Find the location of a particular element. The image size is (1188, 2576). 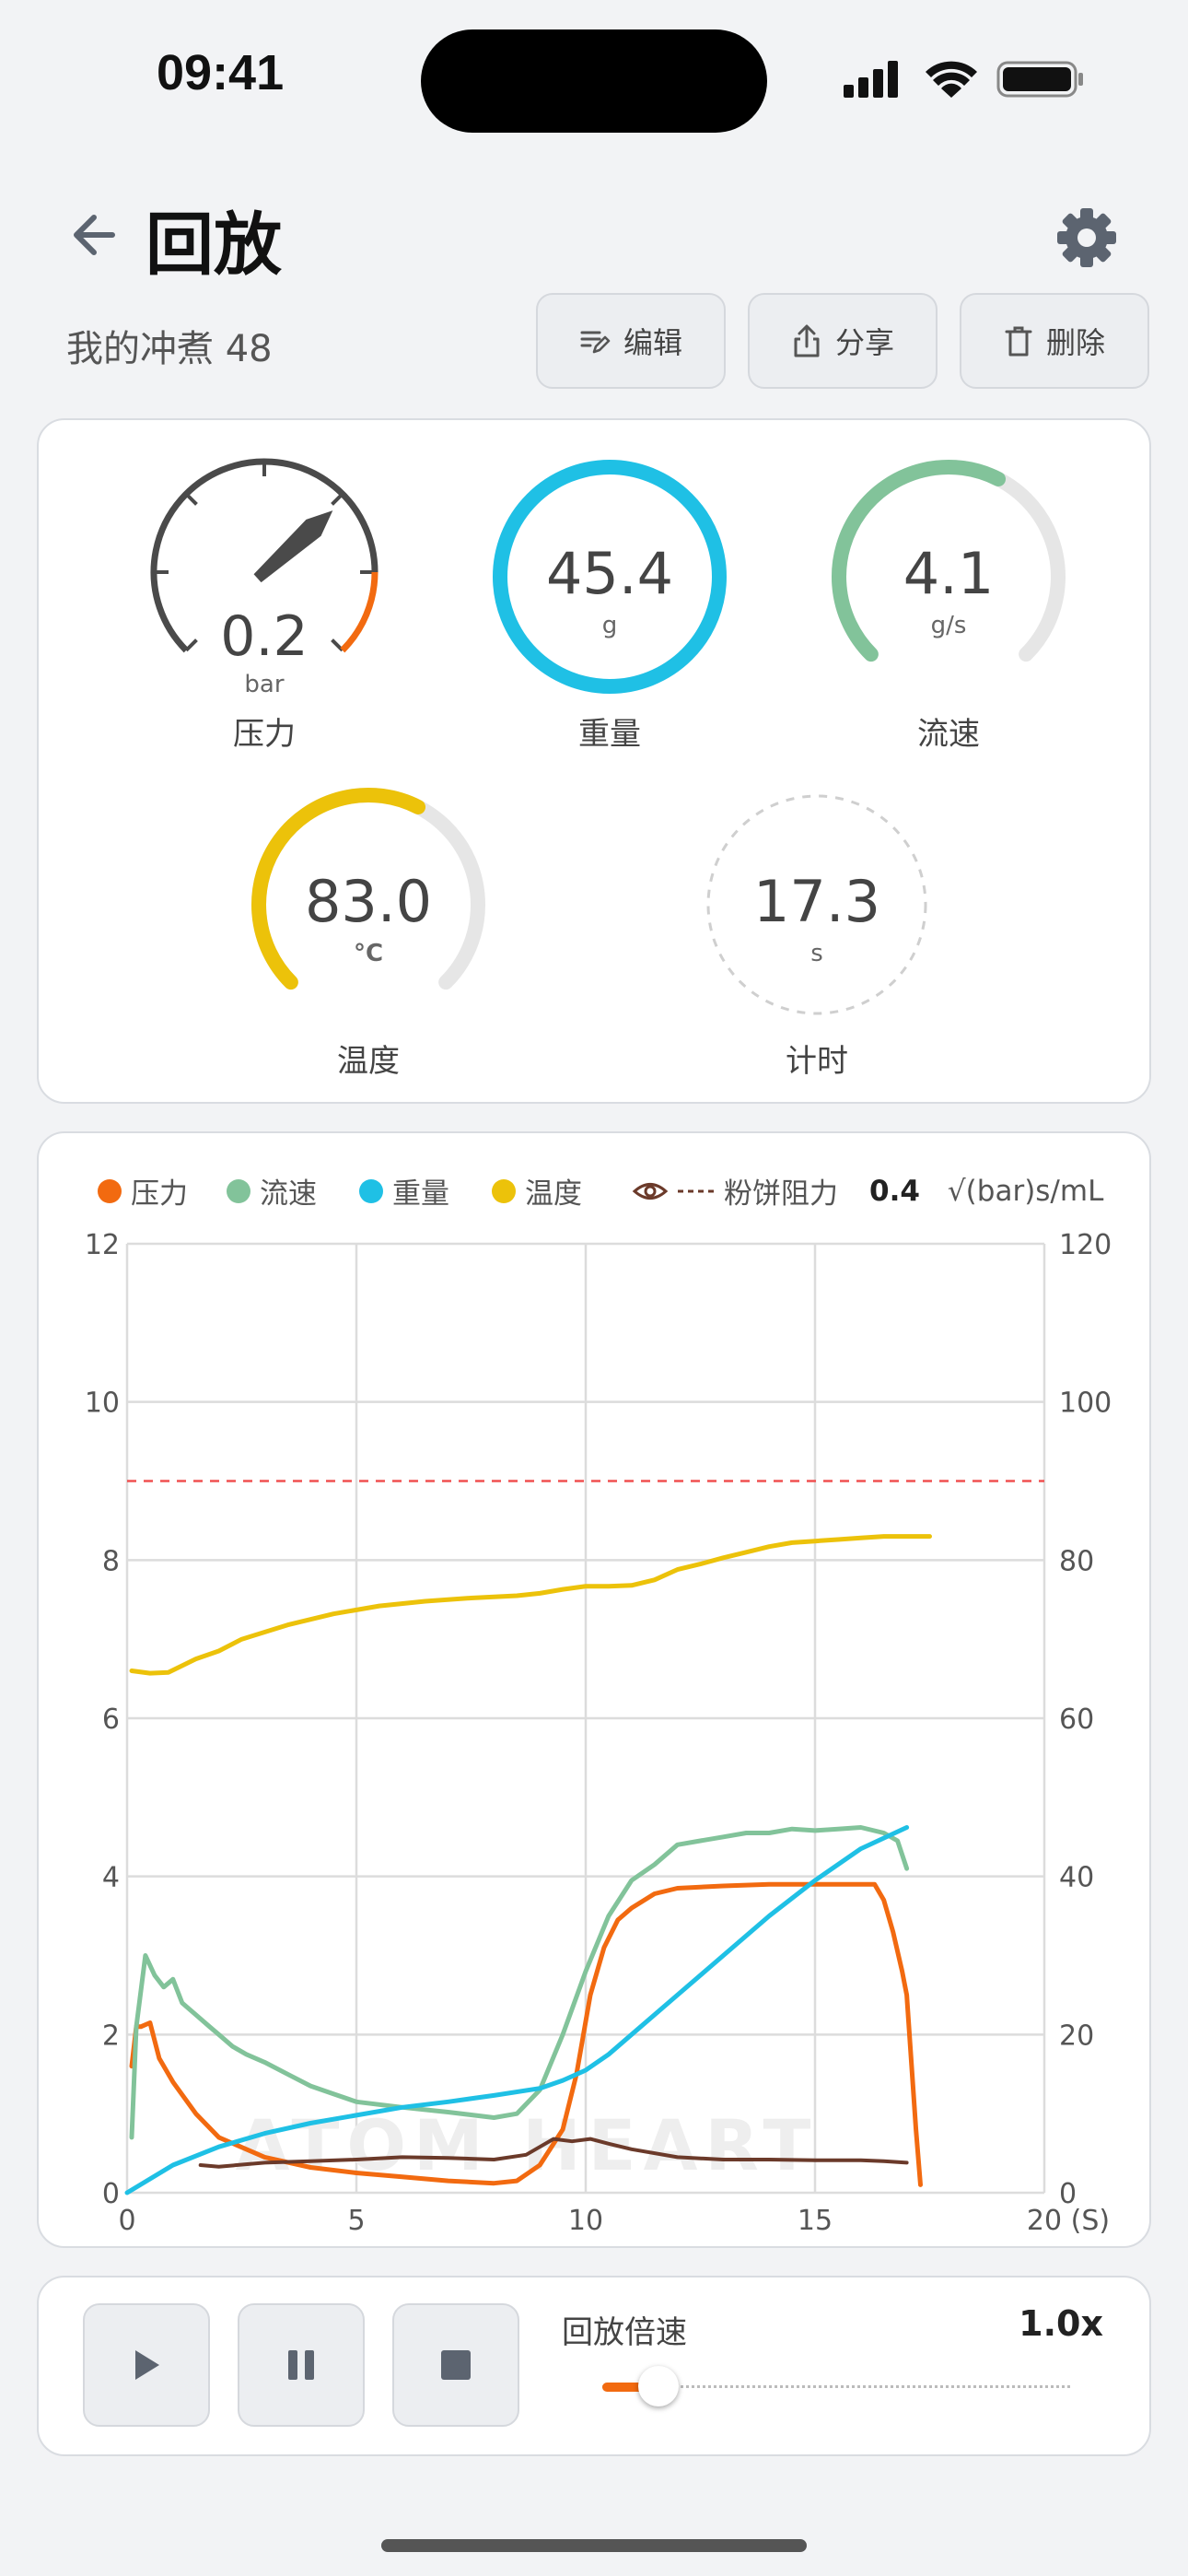

play-icon is located at coordinates (147, 2365).